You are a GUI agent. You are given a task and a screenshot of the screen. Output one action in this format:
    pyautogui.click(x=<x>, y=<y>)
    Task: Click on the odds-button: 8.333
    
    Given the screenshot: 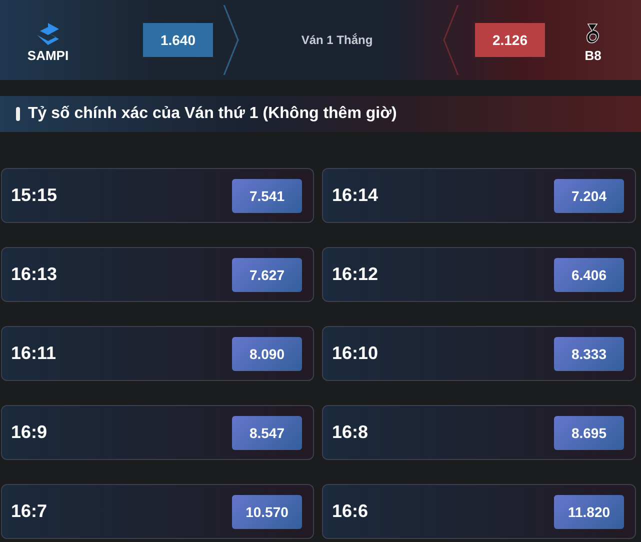 What is the action you would take?
    pyautogui.click(x=589, y=353)
    